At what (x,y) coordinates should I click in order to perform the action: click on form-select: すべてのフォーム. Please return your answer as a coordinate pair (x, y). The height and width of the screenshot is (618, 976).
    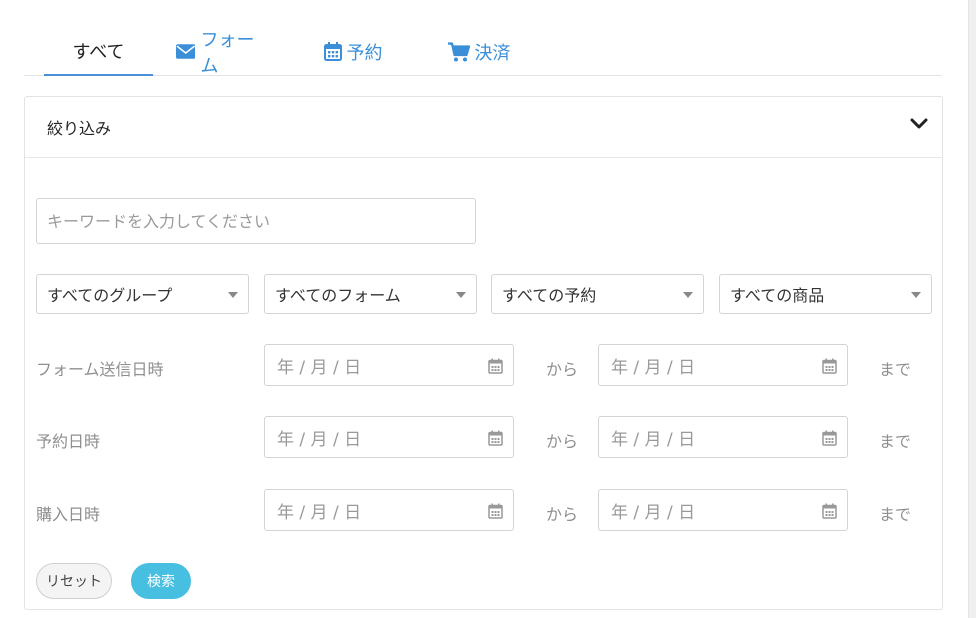
    Looking at the image, I should click on (370, 294).